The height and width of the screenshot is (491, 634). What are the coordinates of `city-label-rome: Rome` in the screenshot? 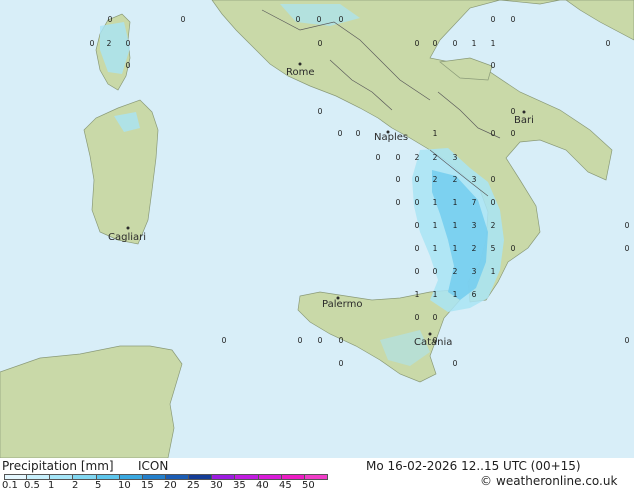 It's located at (300, 72).